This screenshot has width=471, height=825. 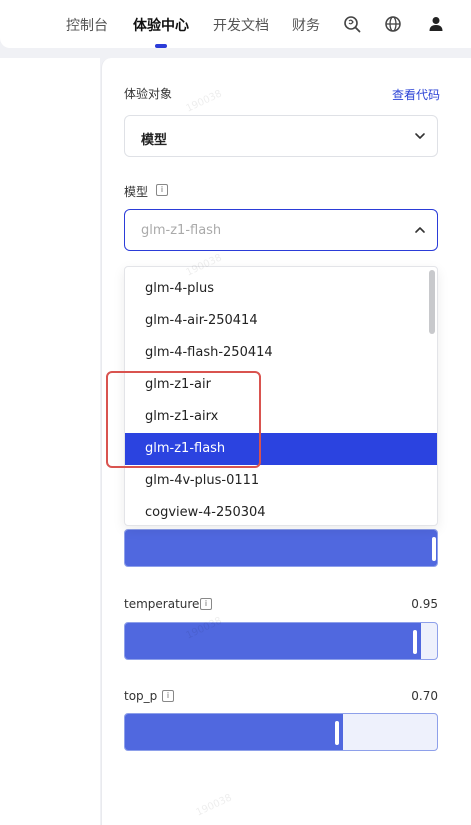 I want to click on top-p-label: top_p, so click(x=141, y=696).